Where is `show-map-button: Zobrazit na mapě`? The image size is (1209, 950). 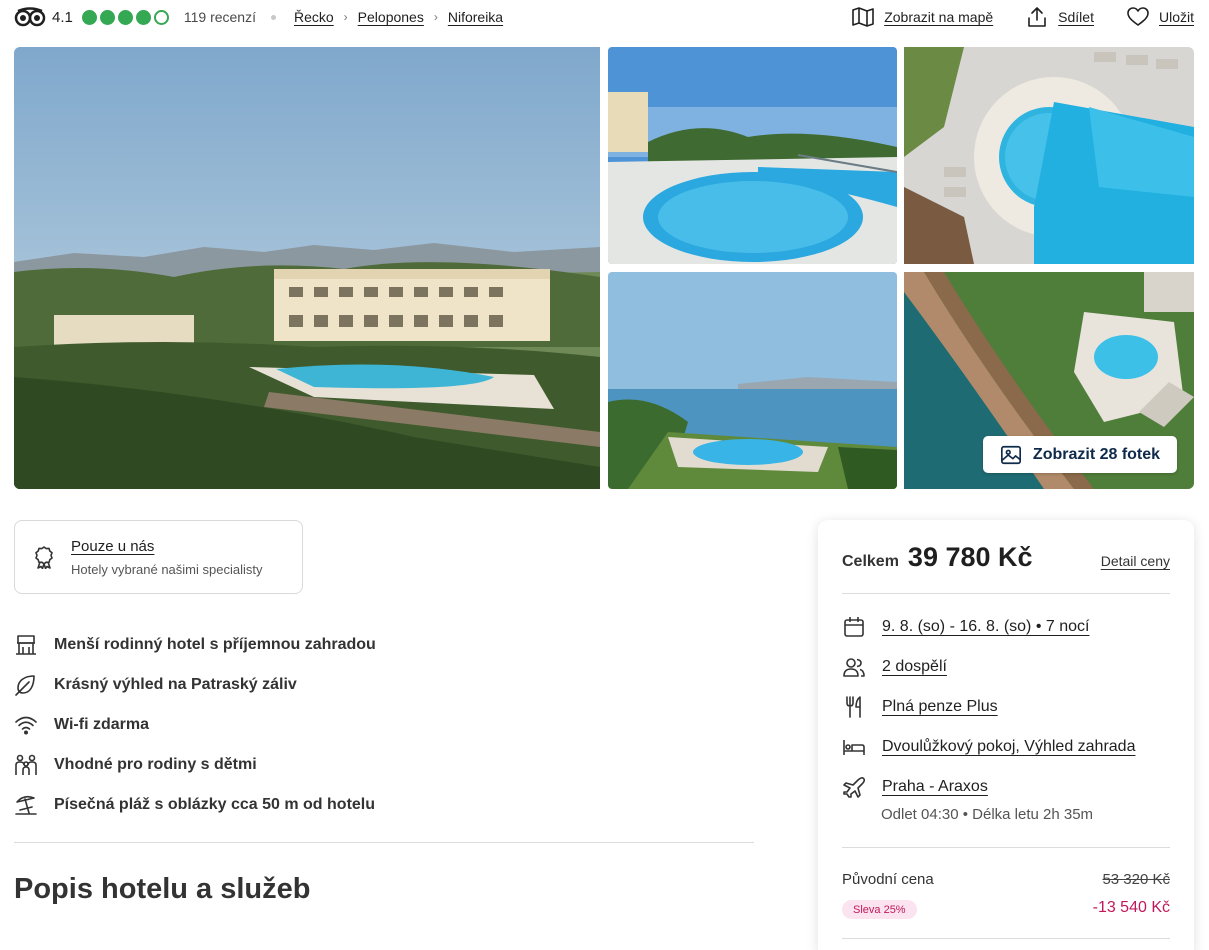 show-map-button: Zobrazit na mapě is located at coordinates (922, 17).